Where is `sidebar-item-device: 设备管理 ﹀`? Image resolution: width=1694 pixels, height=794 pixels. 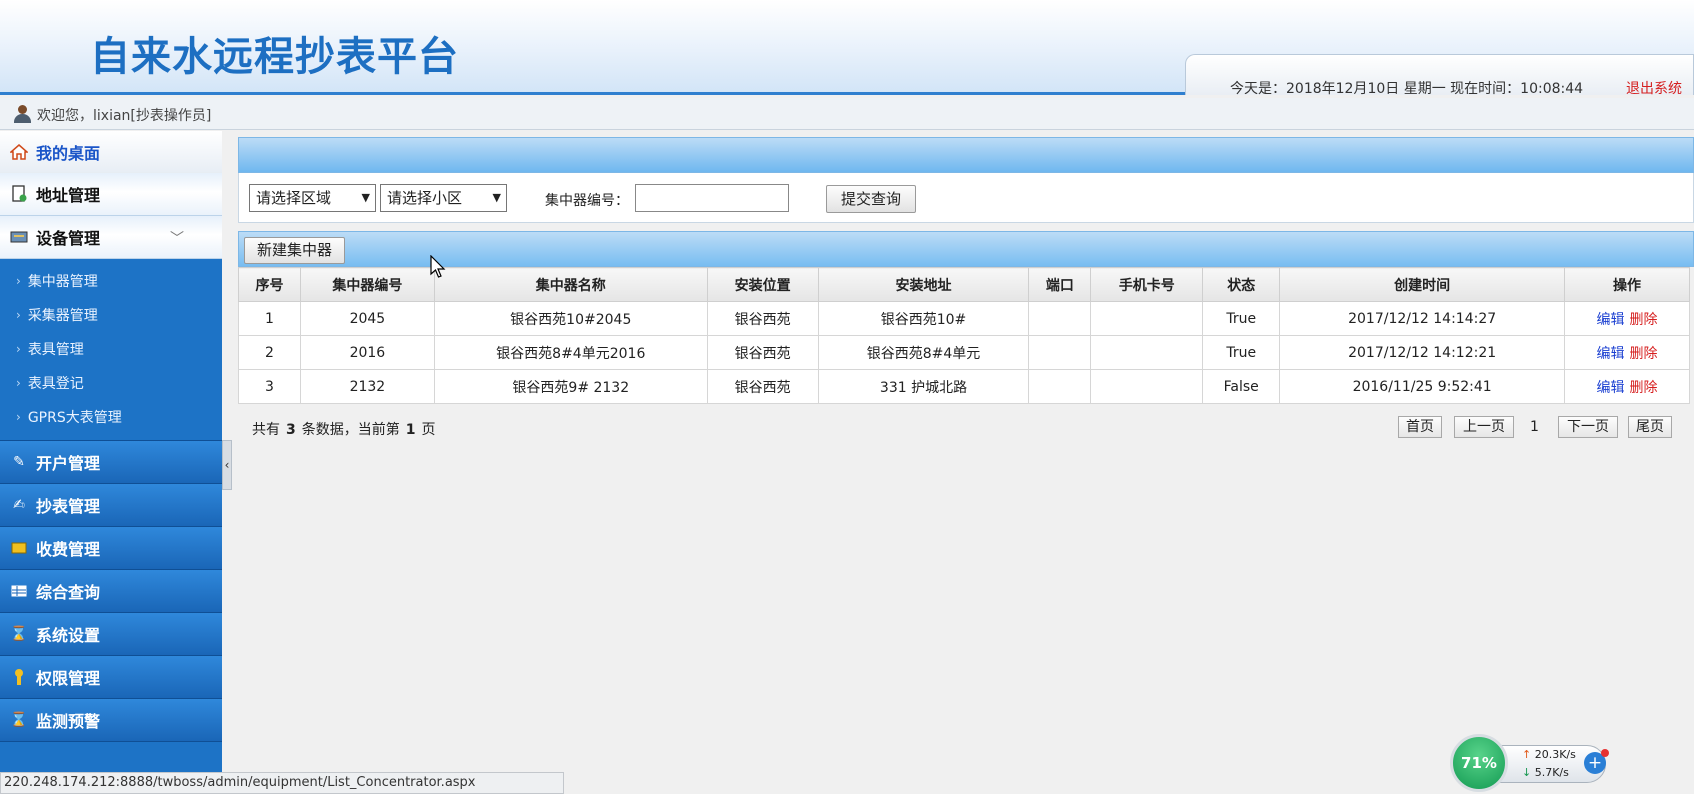
sidebar-item-device: 设备管理 ﹀ is located at coordinates (111, 237).